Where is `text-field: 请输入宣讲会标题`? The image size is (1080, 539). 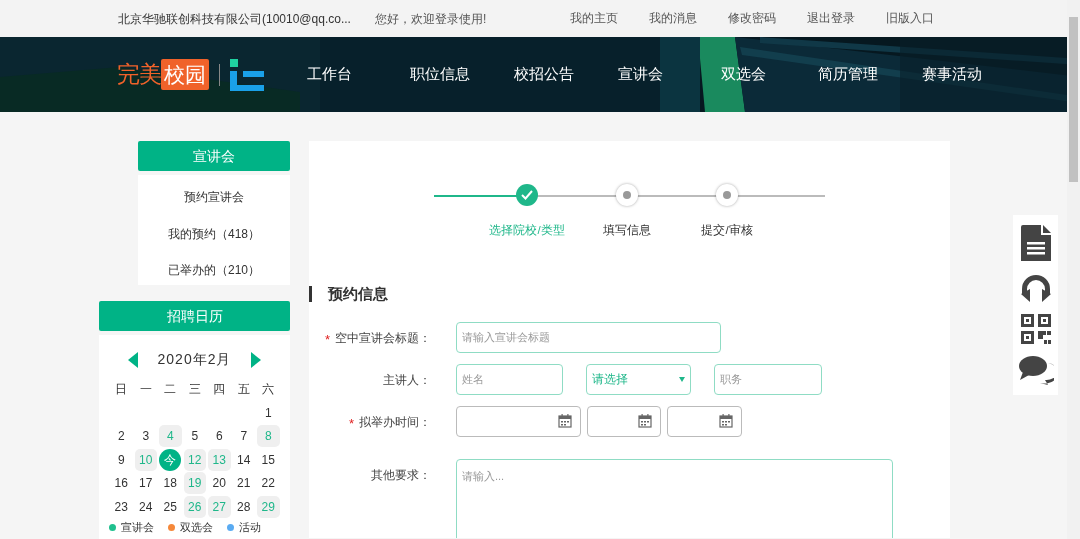
text-field: 请输入宣讲会标题 is located at coordinates (588, 337).